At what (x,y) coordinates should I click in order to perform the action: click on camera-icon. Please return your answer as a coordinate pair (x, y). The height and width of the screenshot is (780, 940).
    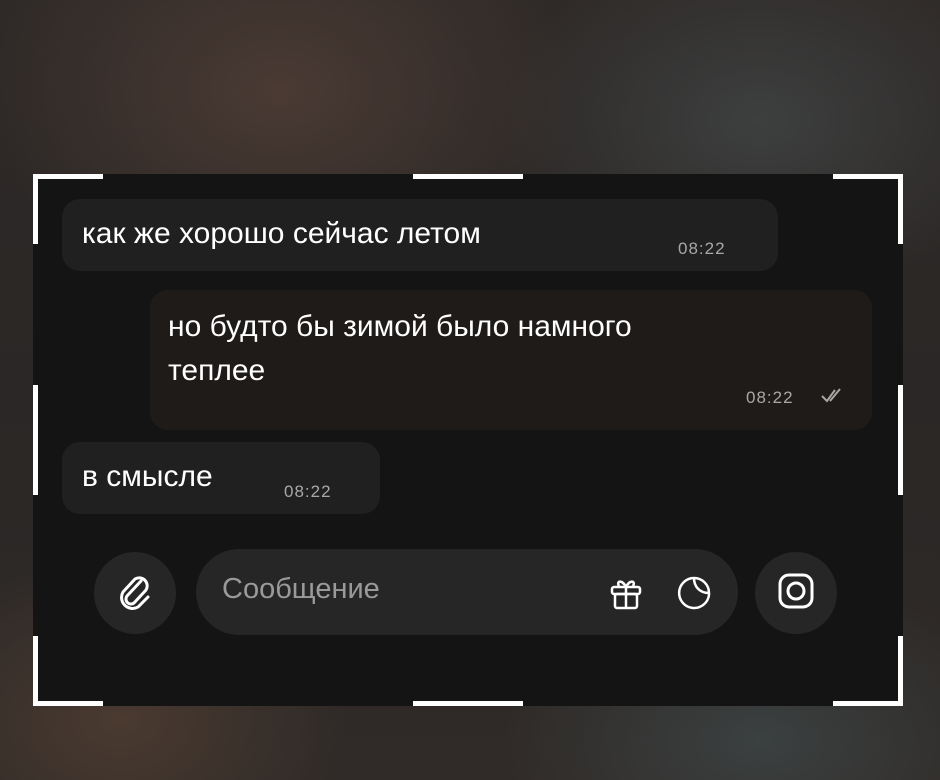
    Looking at the image, I should click on (796, 593).